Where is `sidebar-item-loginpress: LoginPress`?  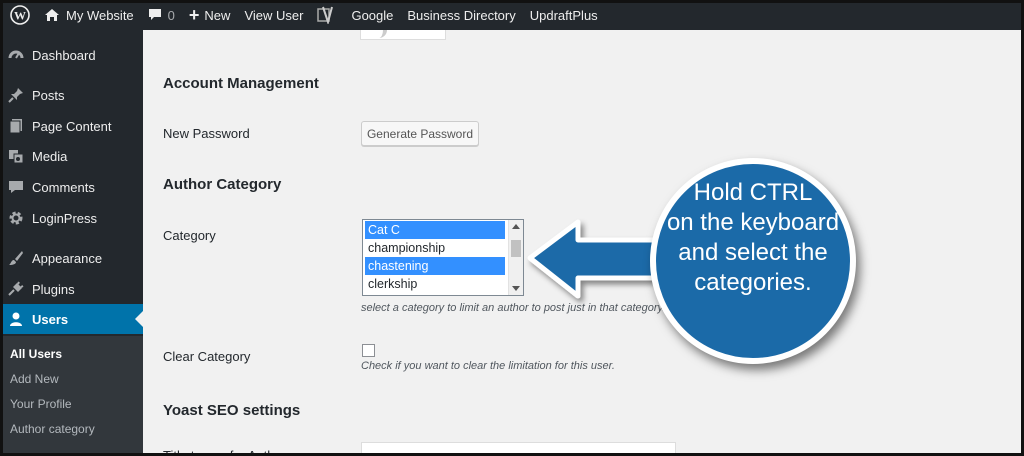
sidebar-item-loginpress: LoginPress is located at coordinates (71, 218).